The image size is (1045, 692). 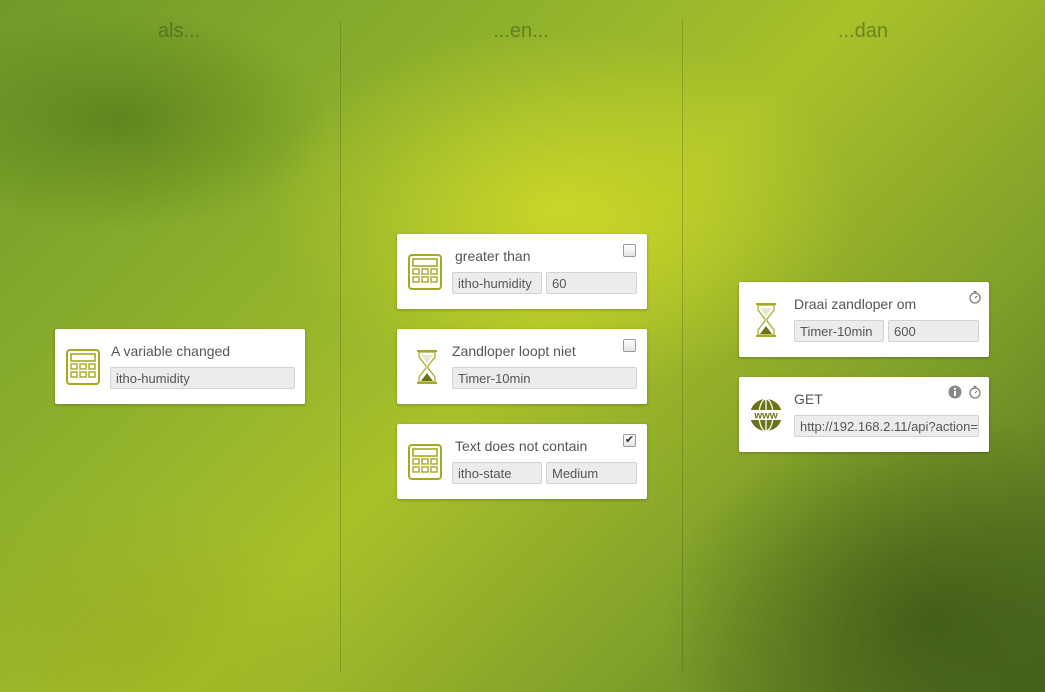 I want to click on condition-title: greater than, so click(x=493, y=256).